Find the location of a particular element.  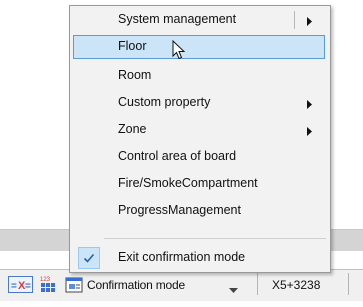

menu-item-exit-confirmation-mode: Exit confirmation mode is located at coordinates (199, 258).